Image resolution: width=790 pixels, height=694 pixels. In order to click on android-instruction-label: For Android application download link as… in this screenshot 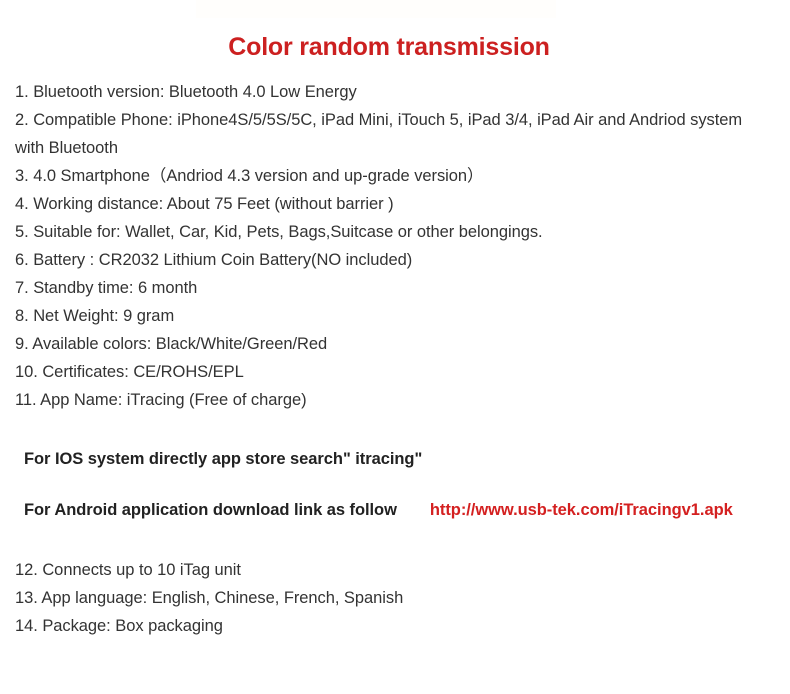, I will do `click(210, 510)`.